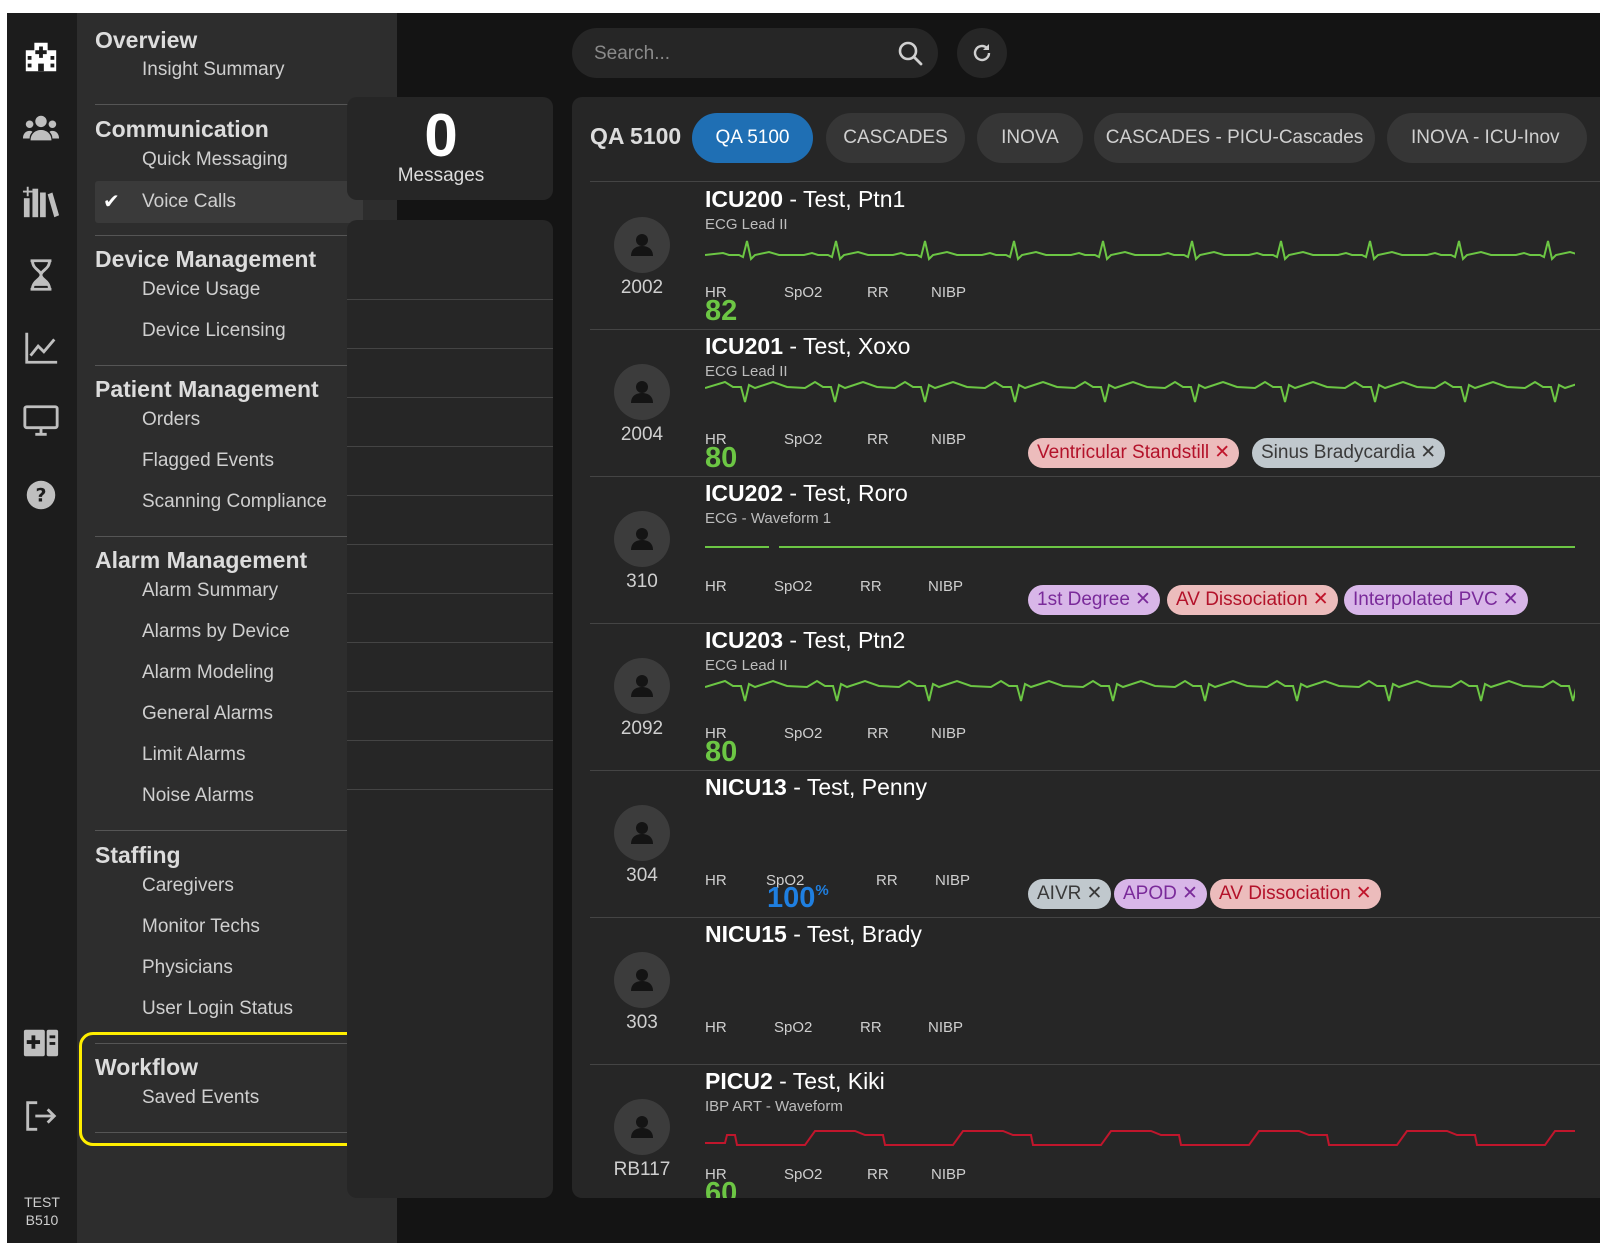  Describe the element at coordinates (229, 927) in the screenshot. I see `nav-item-monitor-techs: Monitor Techs` at that location.